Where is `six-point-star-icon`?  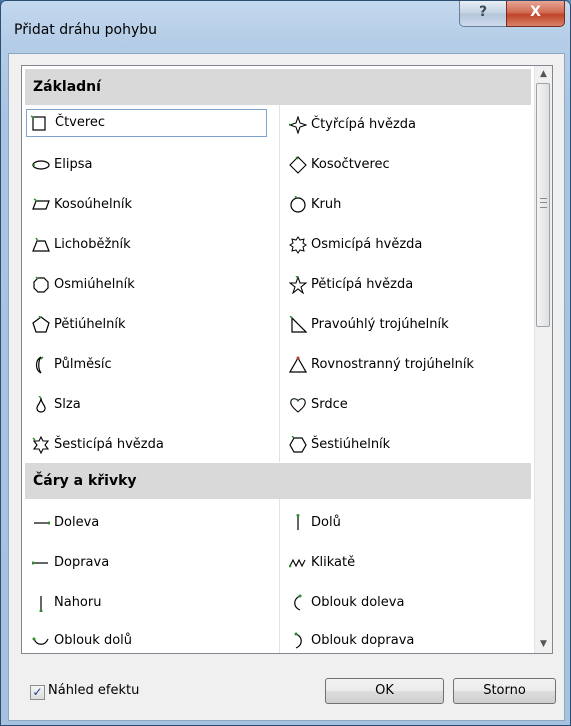 six-point-star-icon is located at coordinates (41, 445).